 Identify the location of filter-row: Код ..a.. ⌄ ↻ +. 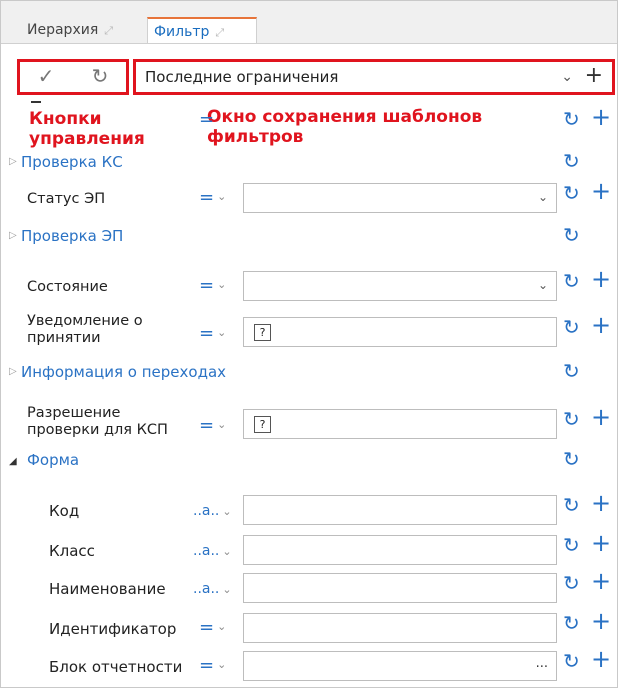
(309, 512).